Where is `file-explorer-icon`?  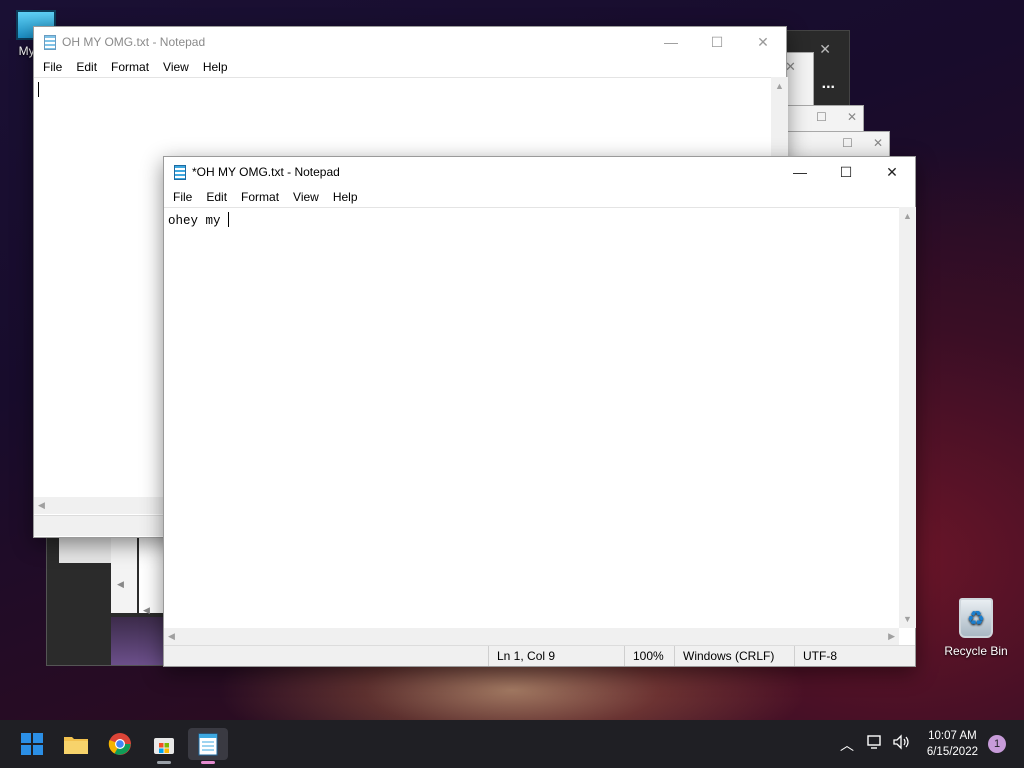 file-explorer-icon is located at coordinates (76, 745).